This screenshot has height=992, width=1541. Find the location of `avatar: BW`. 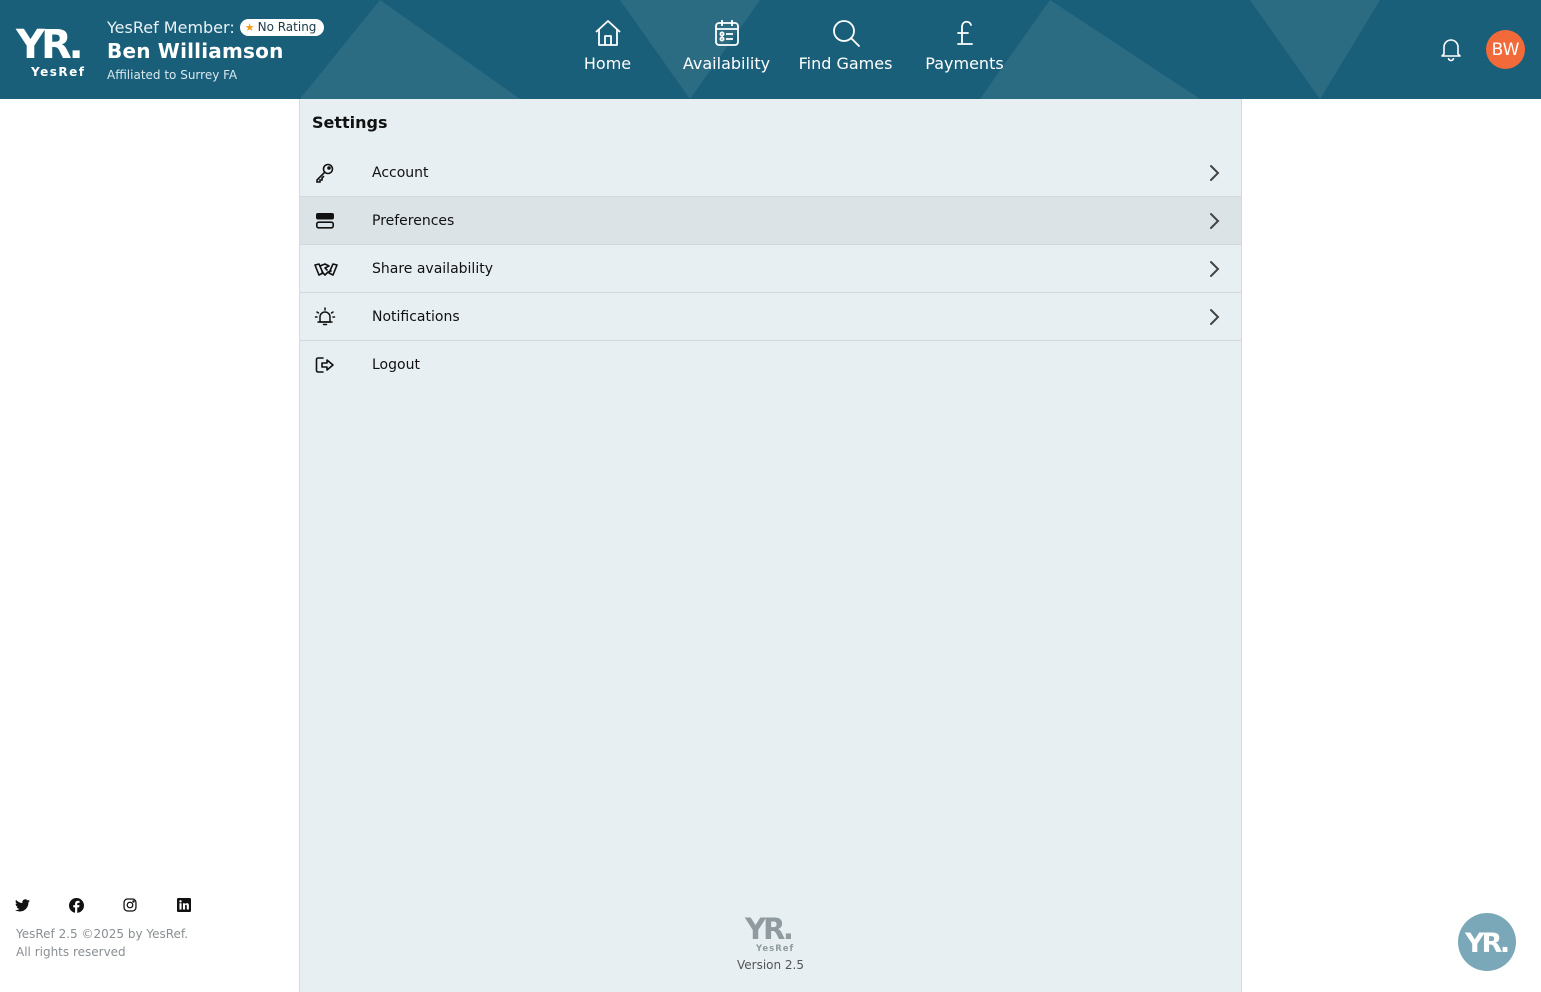

avatar: BW is located at coordinates (1505, 49).